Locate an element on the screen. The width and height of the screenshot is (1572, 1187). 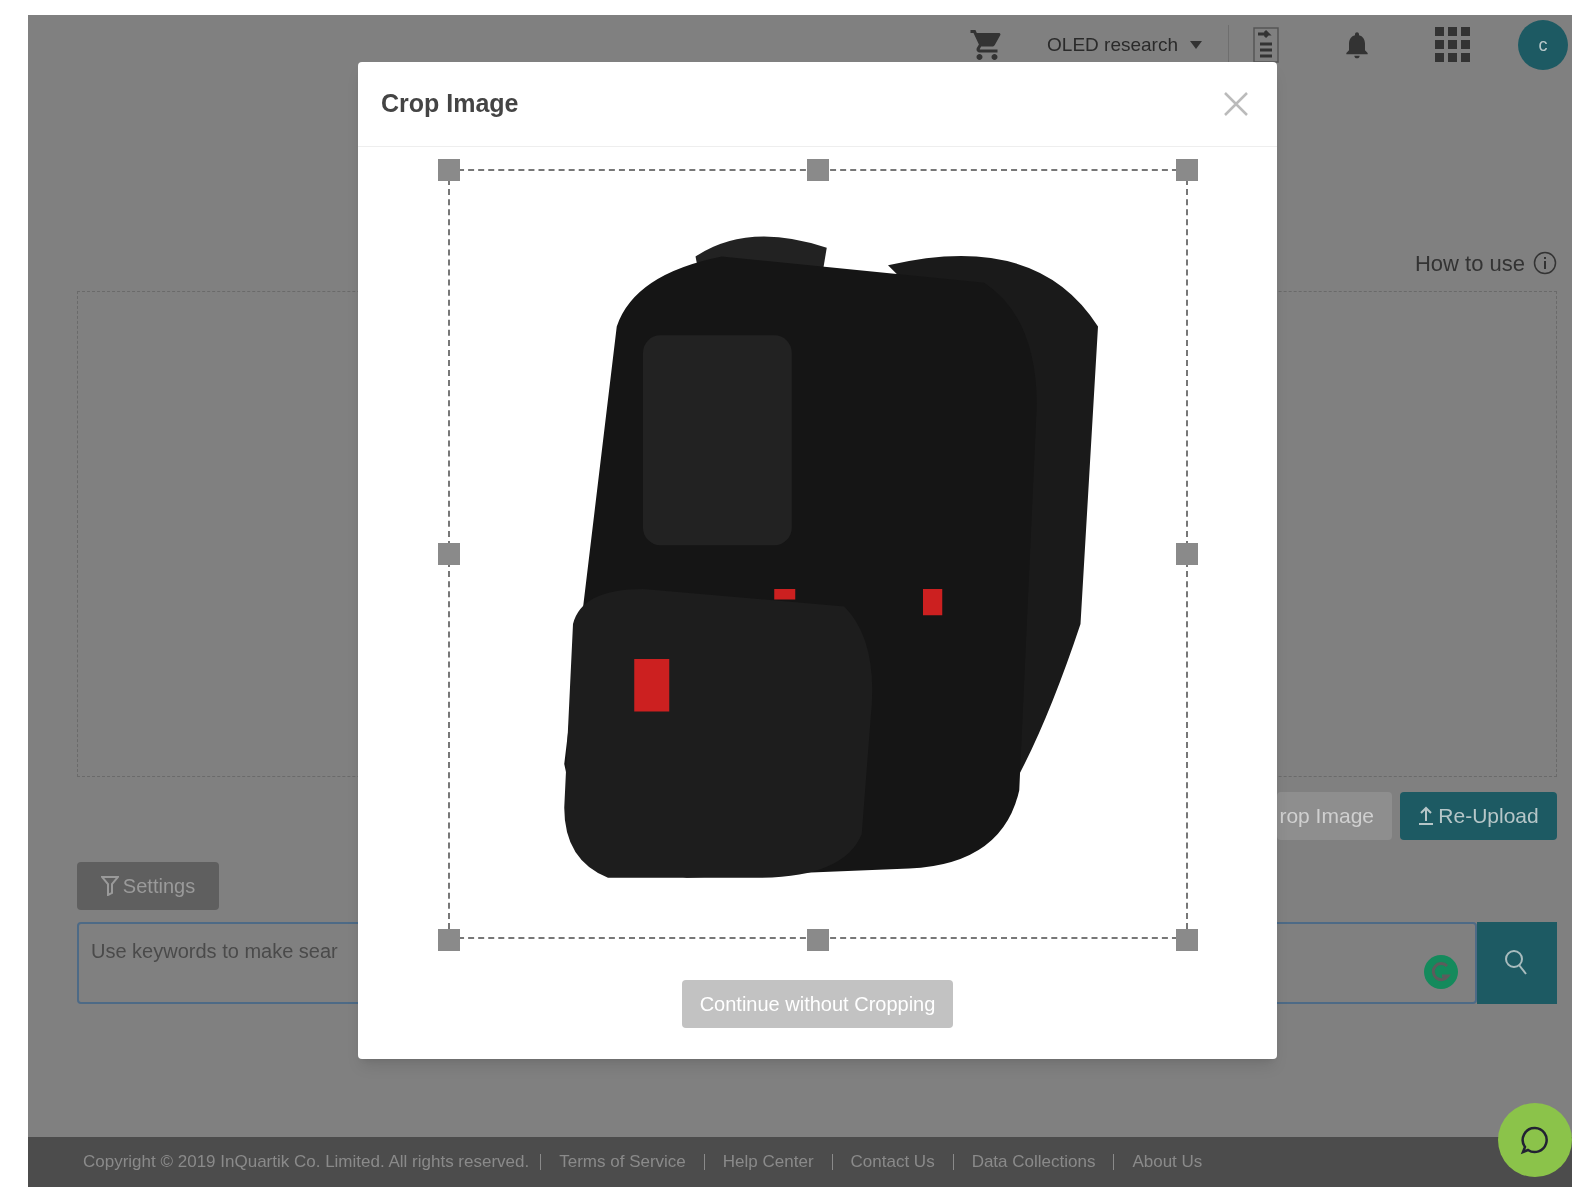
copyright-text: Copyright © 2019 InQuartik Co. Limited. All rights reserved. is located at coordinates (306, 1162).